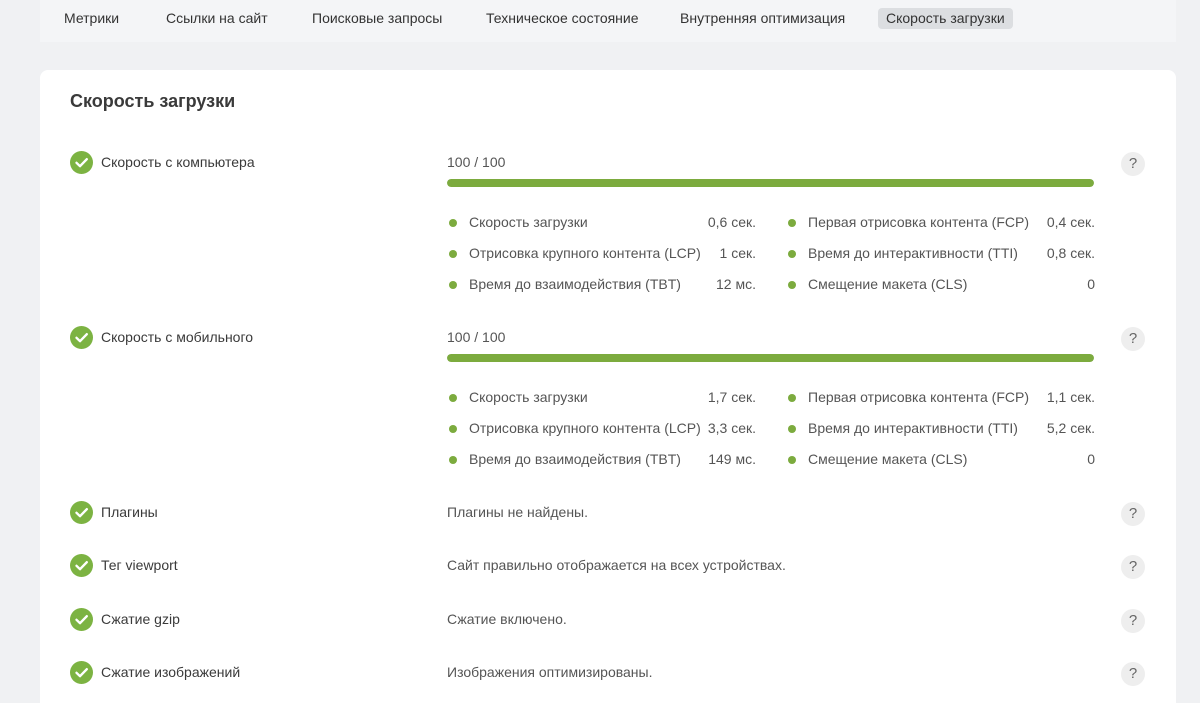 The width and height of the screenshot is (1200, 703). Describe the element at coordinates (602, 398) in the screenshot. I see `mobile-metric-load: Скорость загрузки 1,7 сек.` at that location.